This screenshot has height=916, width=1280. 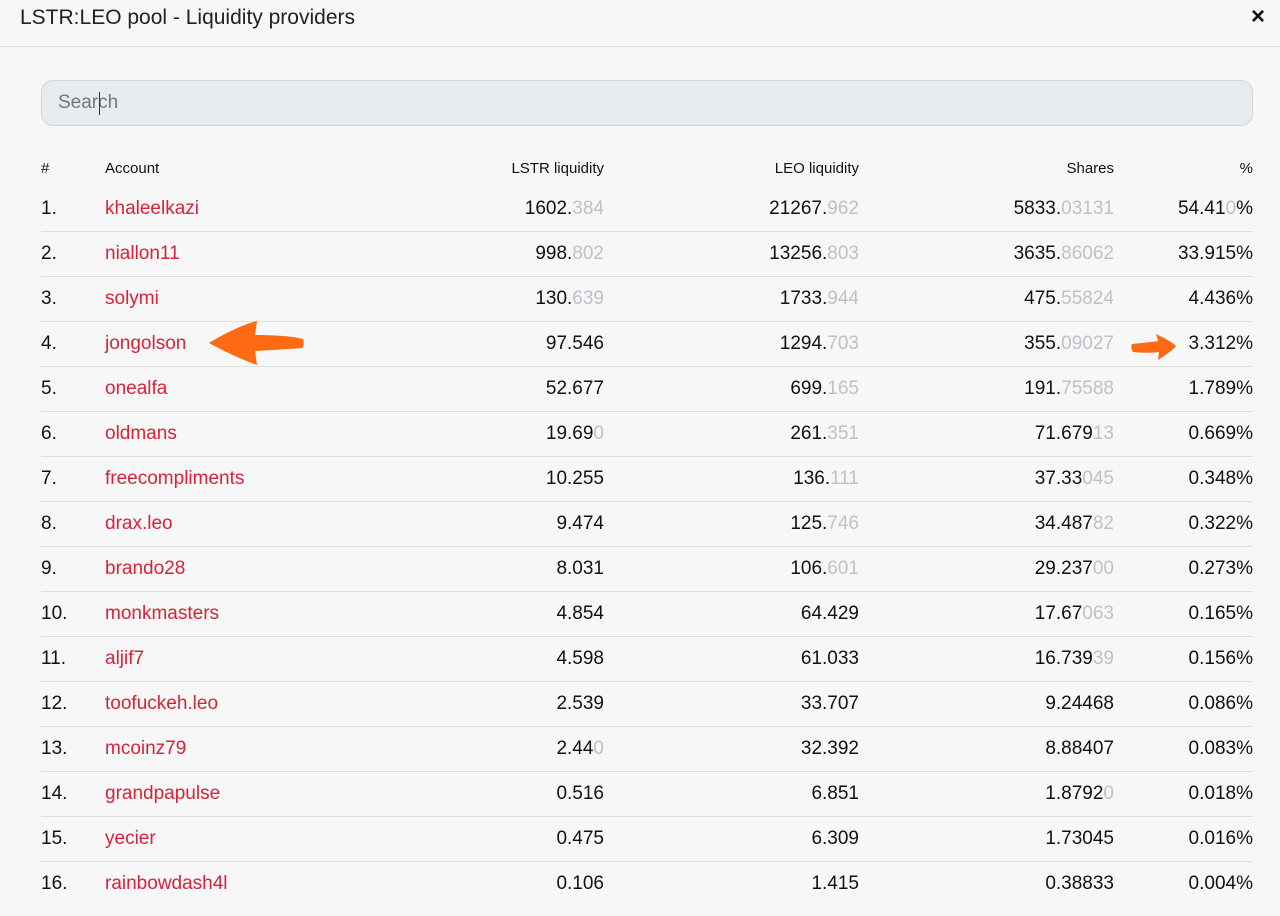 What do you see at coordinates (479, 389) in the screenshot?
I see `lstr-liquidity-cell: 52.677` at bounding box center [479, 389].